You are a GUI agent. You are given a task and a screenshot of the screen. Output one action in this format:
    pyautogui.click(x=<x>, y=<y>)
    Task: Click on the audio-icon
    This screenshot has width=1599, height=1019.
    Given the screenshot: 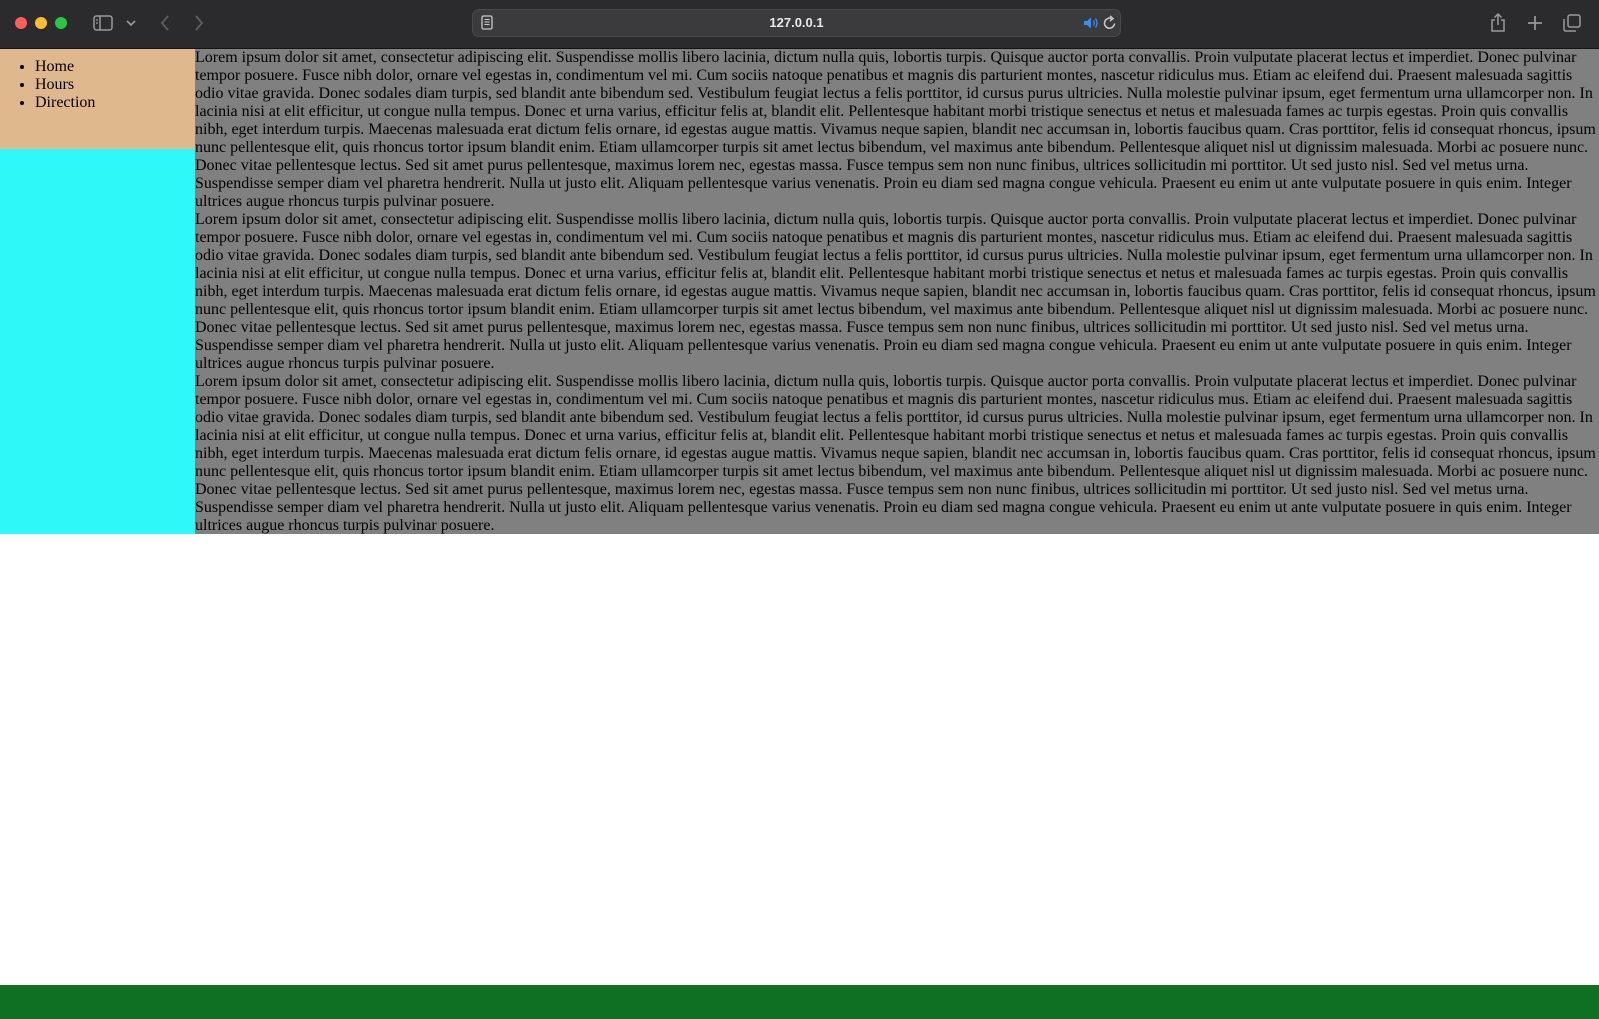 What is the action you would take?
    pyautogui.click(x=1091, y=25)
    